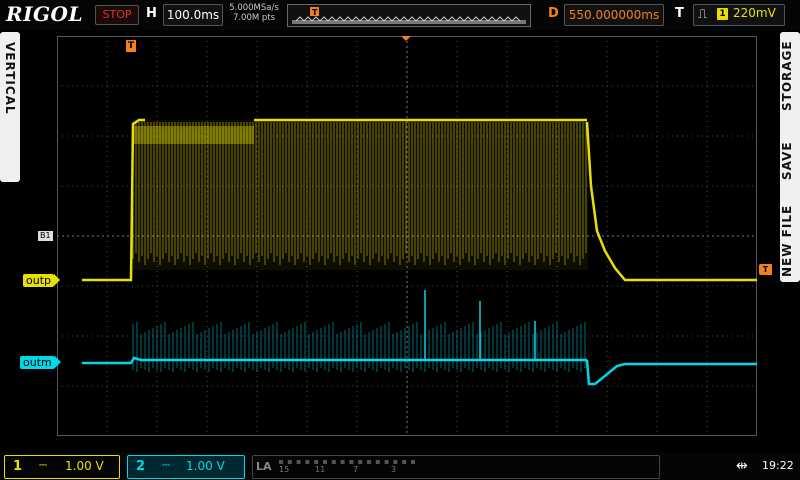 This screenshot has width=800, height=480. I want to click on memory-overview-graphic: T, so click(409, 15).